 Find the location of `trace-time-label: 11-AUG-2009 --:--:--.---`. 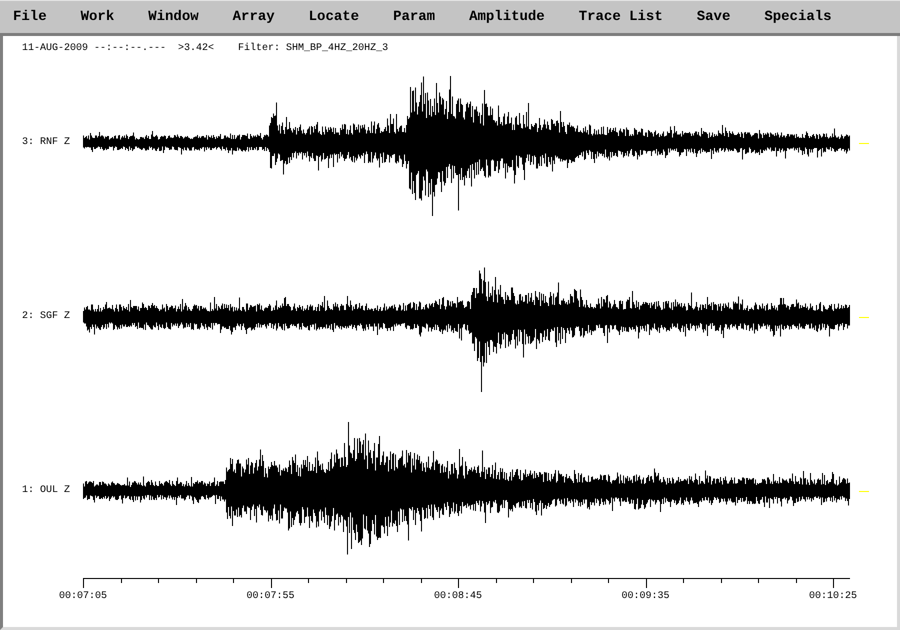

trace-time-label: 11-AUG-2009 --:--:--.--- is located at coordinates (94, 49).